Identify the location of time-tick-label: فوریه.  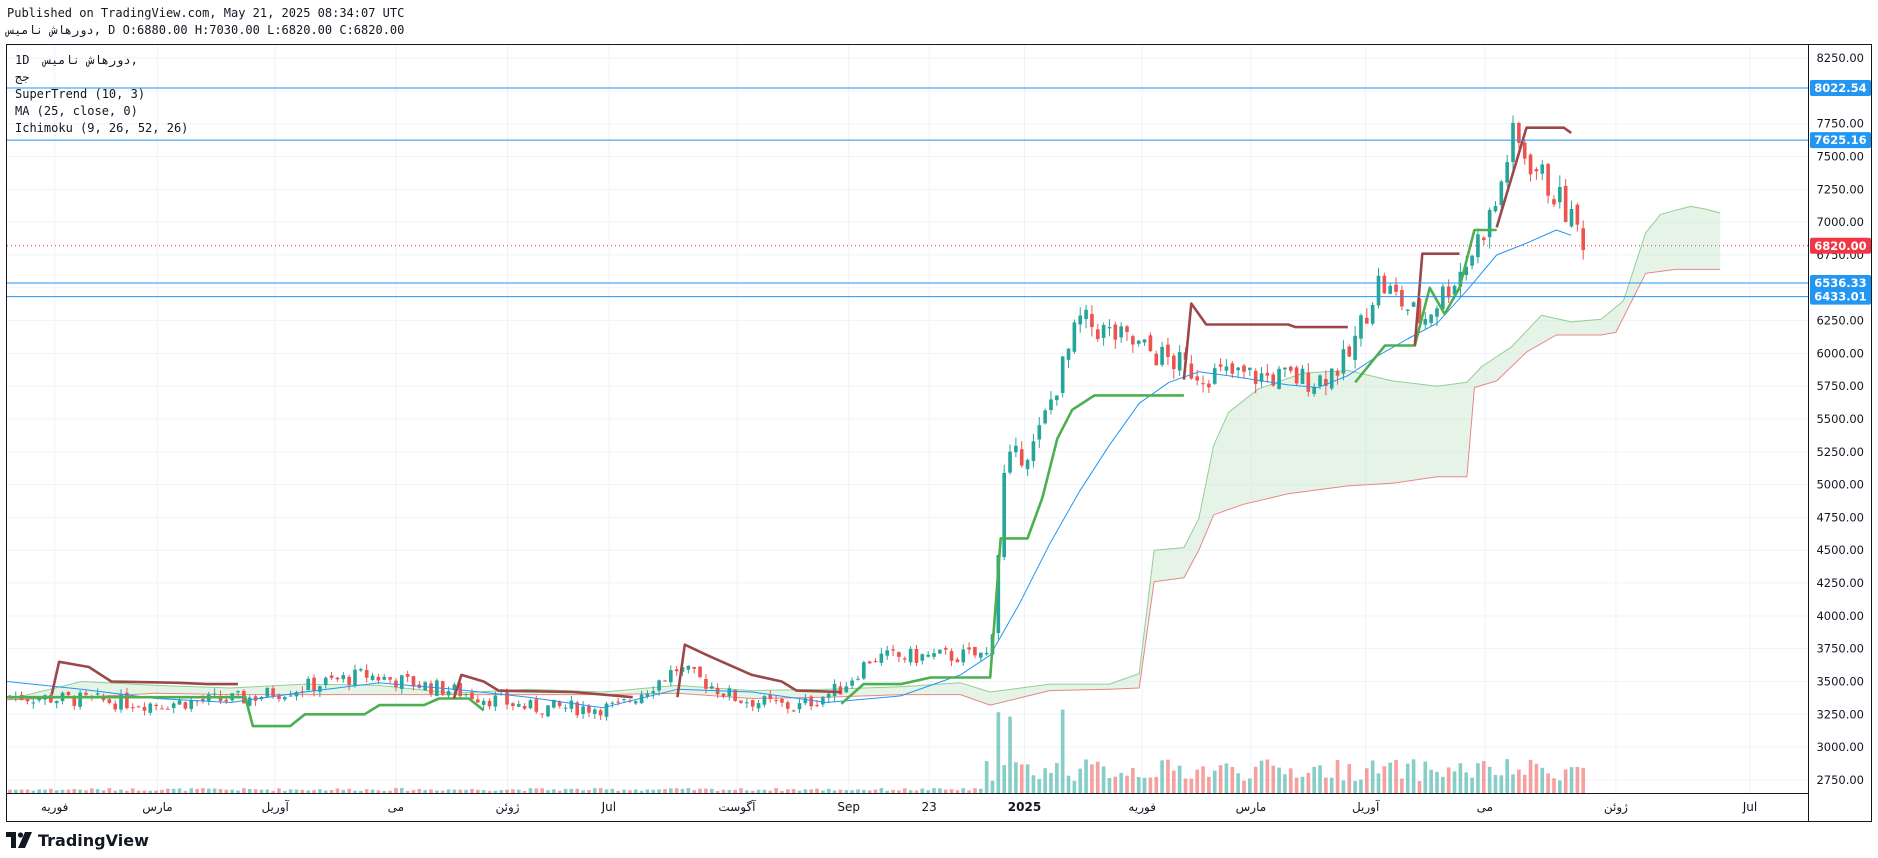
(1142, 807).